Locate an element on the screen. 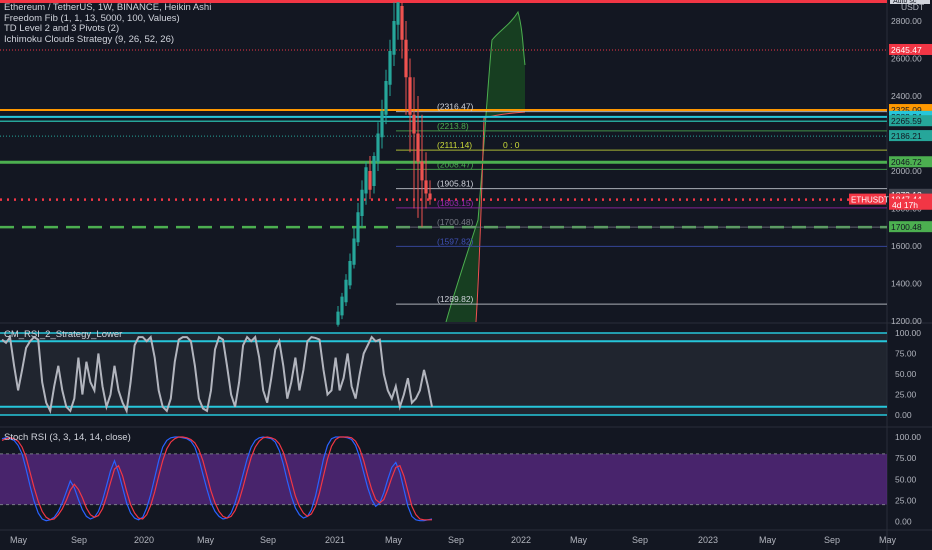 The height and width of the screenshot is (550, 932). price-tag-label: 2046.72 is located at coordinates (906, 162).